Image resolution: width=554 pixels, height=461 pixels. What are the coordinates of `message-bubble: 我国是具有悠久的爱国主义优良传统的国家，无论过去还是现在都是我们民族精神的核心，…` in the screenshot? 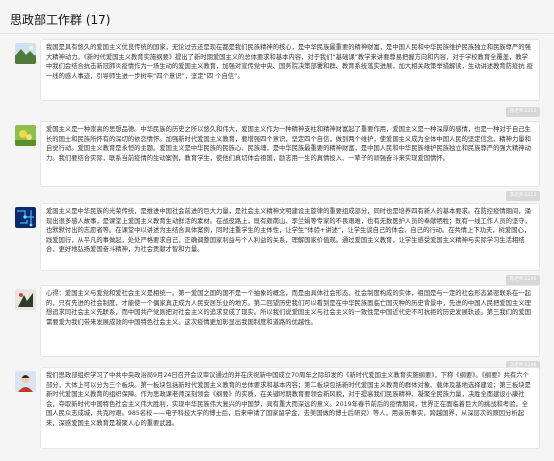 It's located at (290, 70).